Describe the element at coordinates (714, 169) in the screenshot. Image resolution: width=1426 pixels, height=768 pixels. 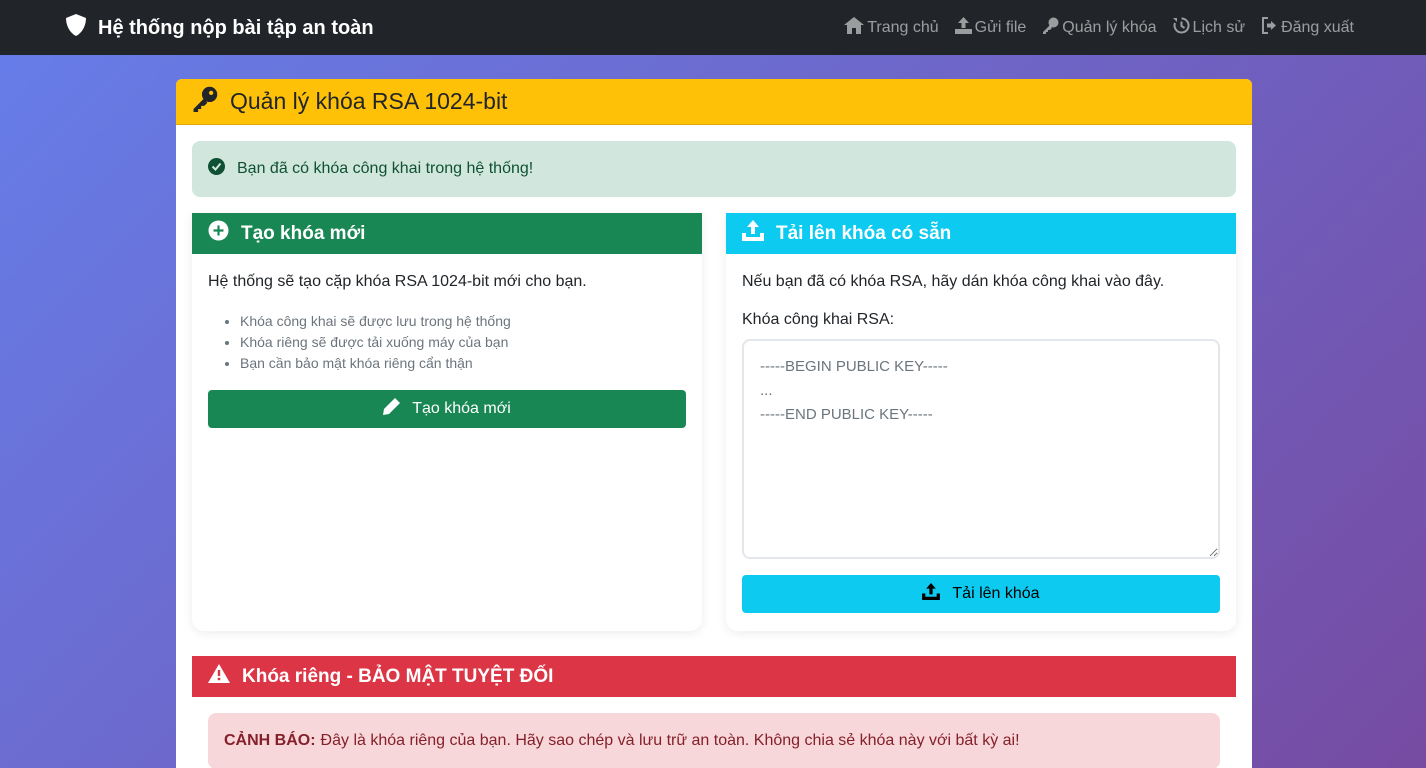
I see `success-alert: Bạn đã có khóa công khai trong hệ thống!` at that location.